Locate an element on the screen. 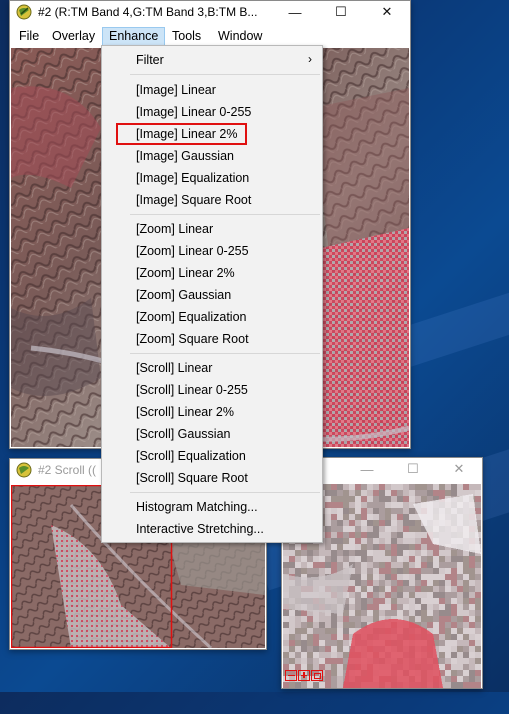 The height and width of the screenshot is (714, 509). zoom-controls is located at coordinates (304, 675).